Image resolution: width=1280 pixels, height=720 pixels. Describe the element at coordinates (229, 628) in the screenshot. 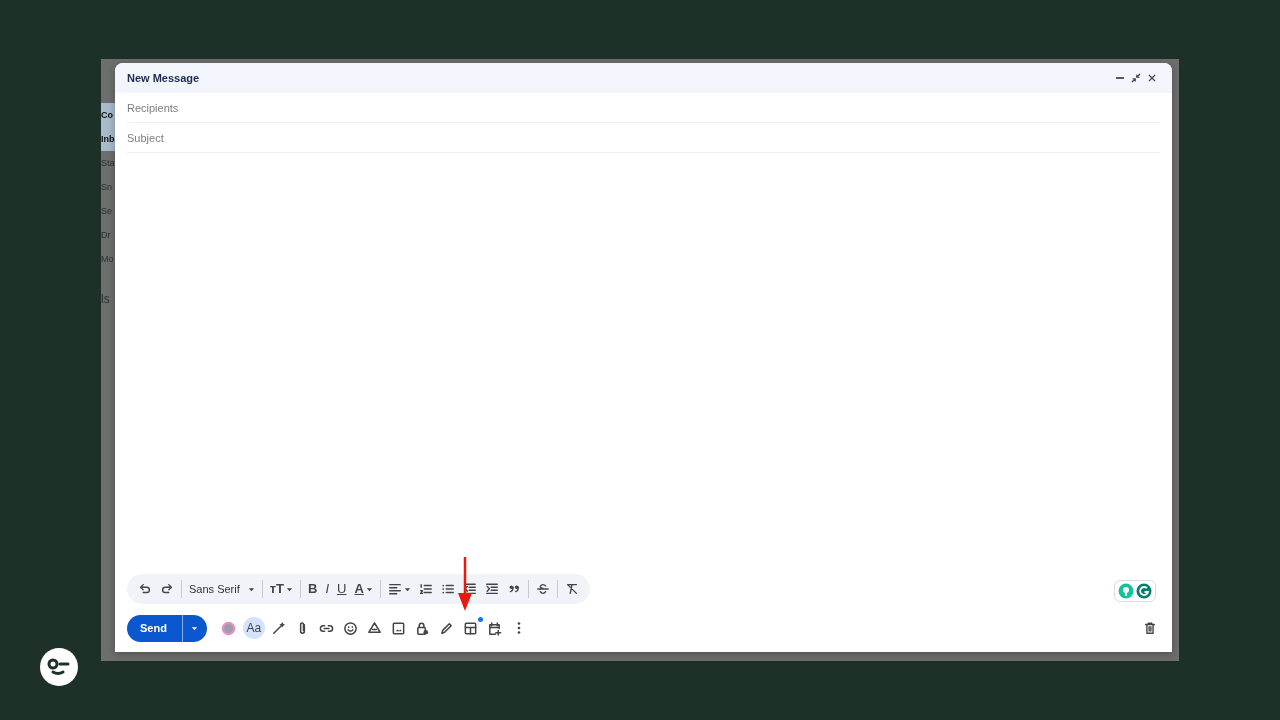

I see `color-circle-icon` at that location.